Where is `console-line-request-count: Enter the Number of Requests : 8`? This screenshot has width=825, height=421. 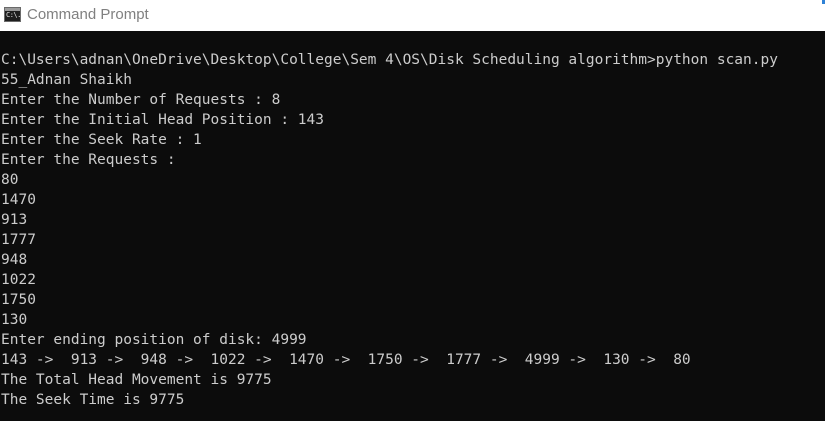
console-line-request-count: Enter the Number of Requests : 8 is located at coordinates (141, 100).